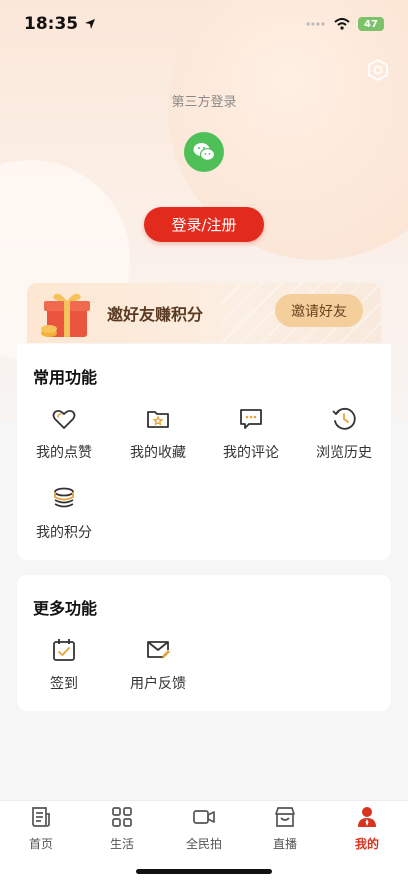 The image size is (408, 883). I want to click on status-bar: 18:35 47, so click(204, 24).